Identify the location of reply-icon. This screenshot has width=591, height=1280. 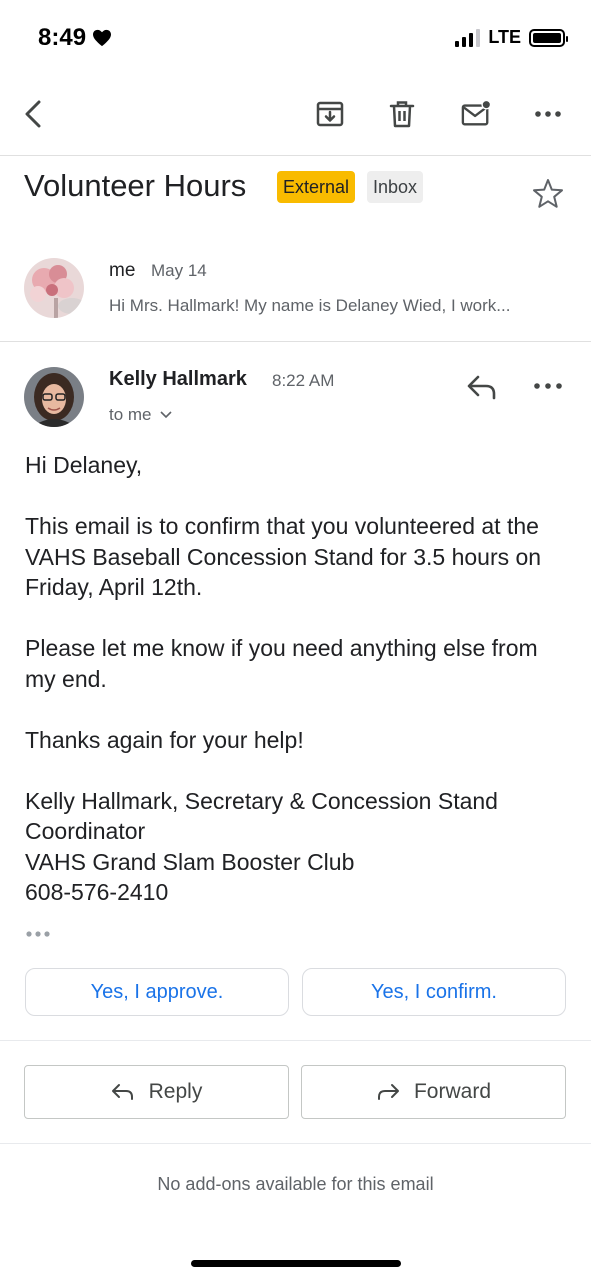
(482, 387).